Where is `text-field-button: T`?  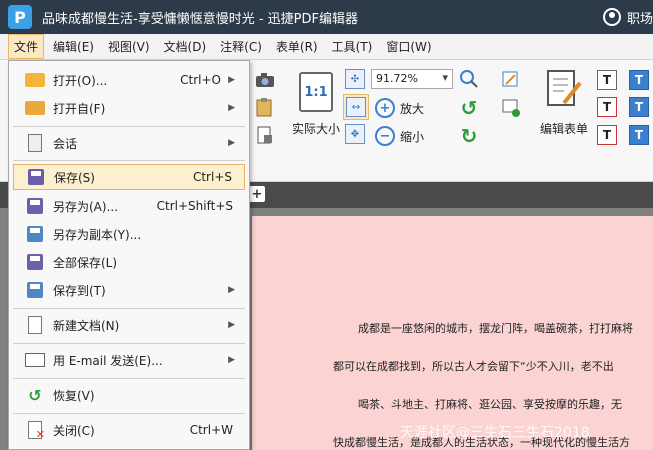 text-field-button: T is located at coordinates (607, 80).